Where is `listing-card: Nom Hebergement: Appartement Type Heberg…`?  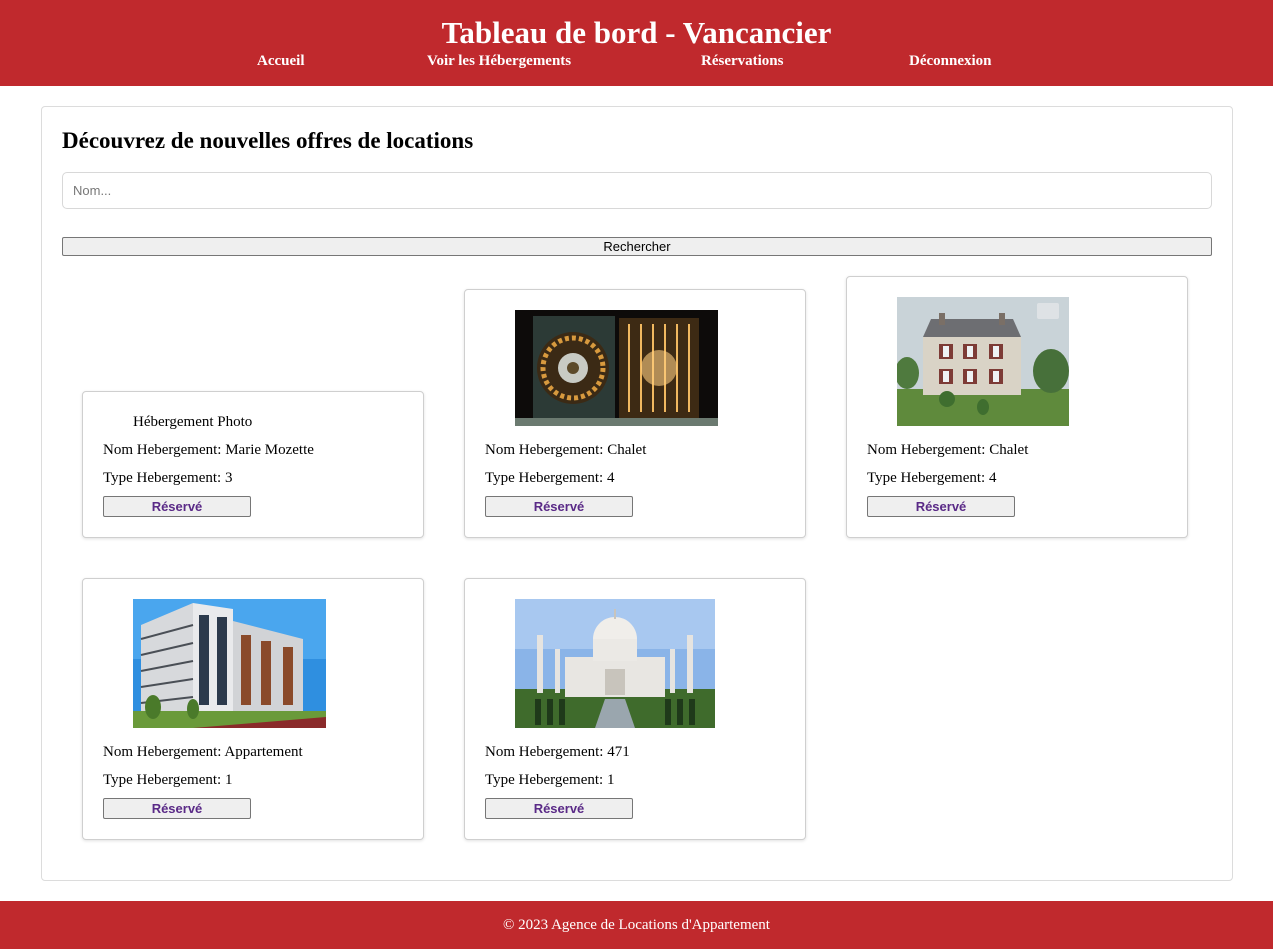 listing-card: Nom Hebergement: Appartement Type Heberg… is located at coordinates (253, 709).